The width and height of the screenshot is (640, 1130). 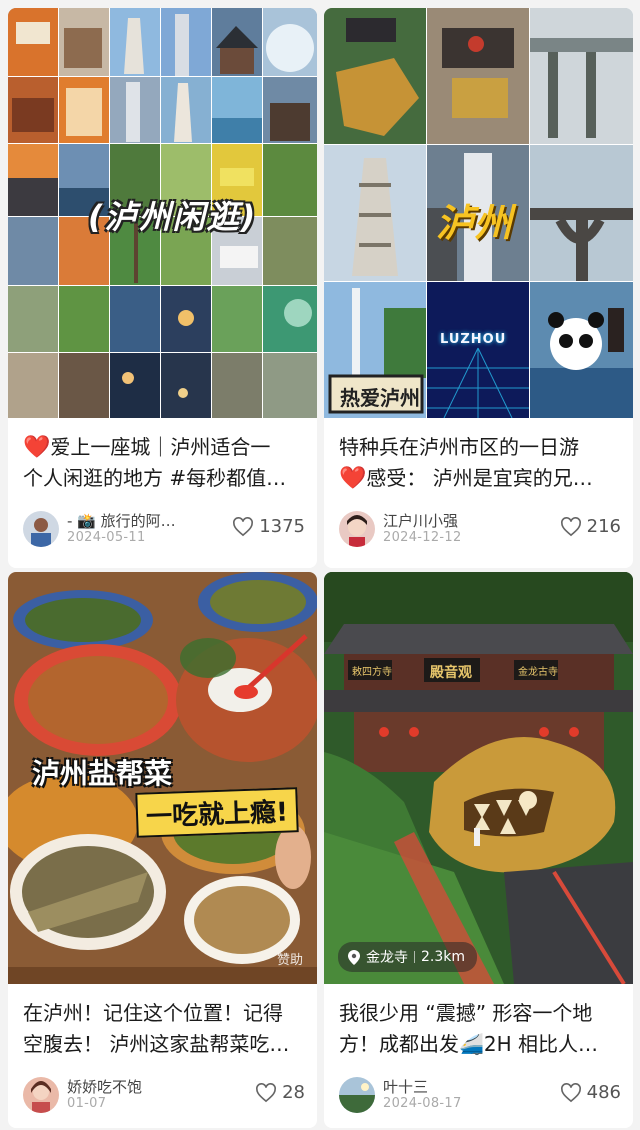 I want to click on cover-title-text: 泸州闲逛, so click(x=172, y=217).